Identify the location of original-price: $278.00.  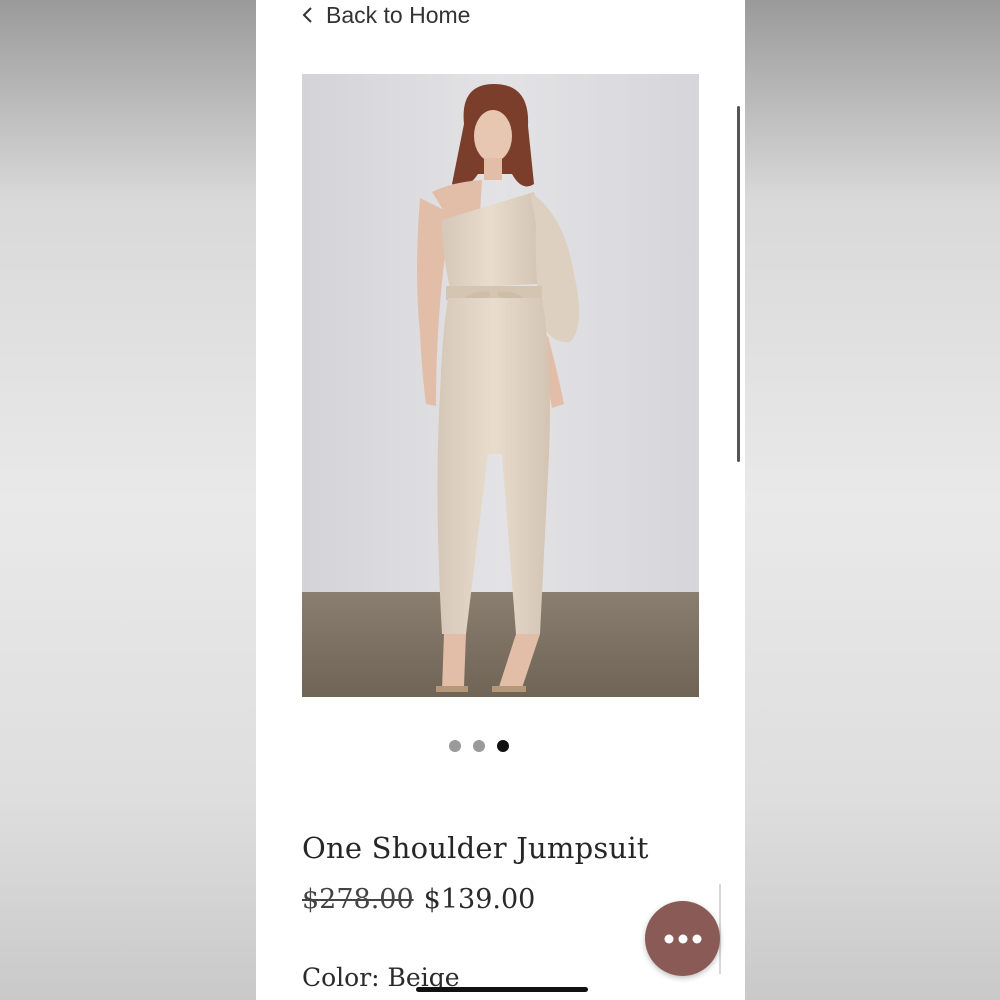
(358, 899).